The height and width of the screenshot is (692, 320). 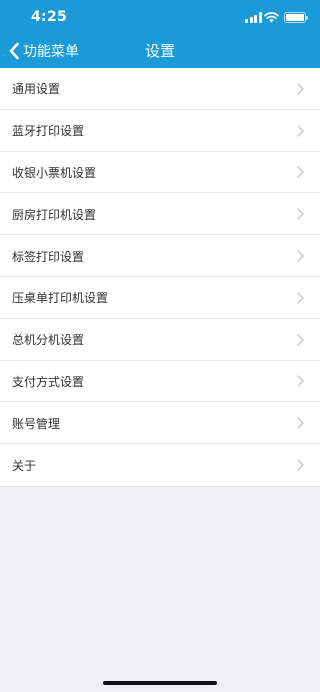 I want to click on menu-item-kitchen-printer: 厨房打印机设置, so click(x=160, y=214).